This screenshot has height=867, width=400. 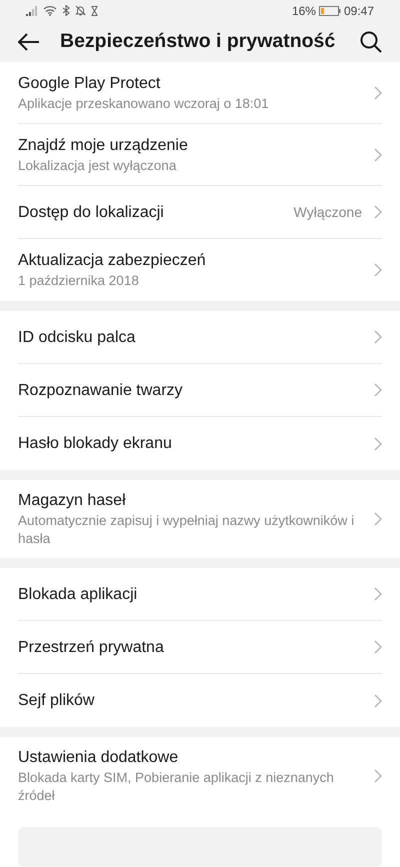 I want to click on hourglass-icon, so click(x=94, y=11).